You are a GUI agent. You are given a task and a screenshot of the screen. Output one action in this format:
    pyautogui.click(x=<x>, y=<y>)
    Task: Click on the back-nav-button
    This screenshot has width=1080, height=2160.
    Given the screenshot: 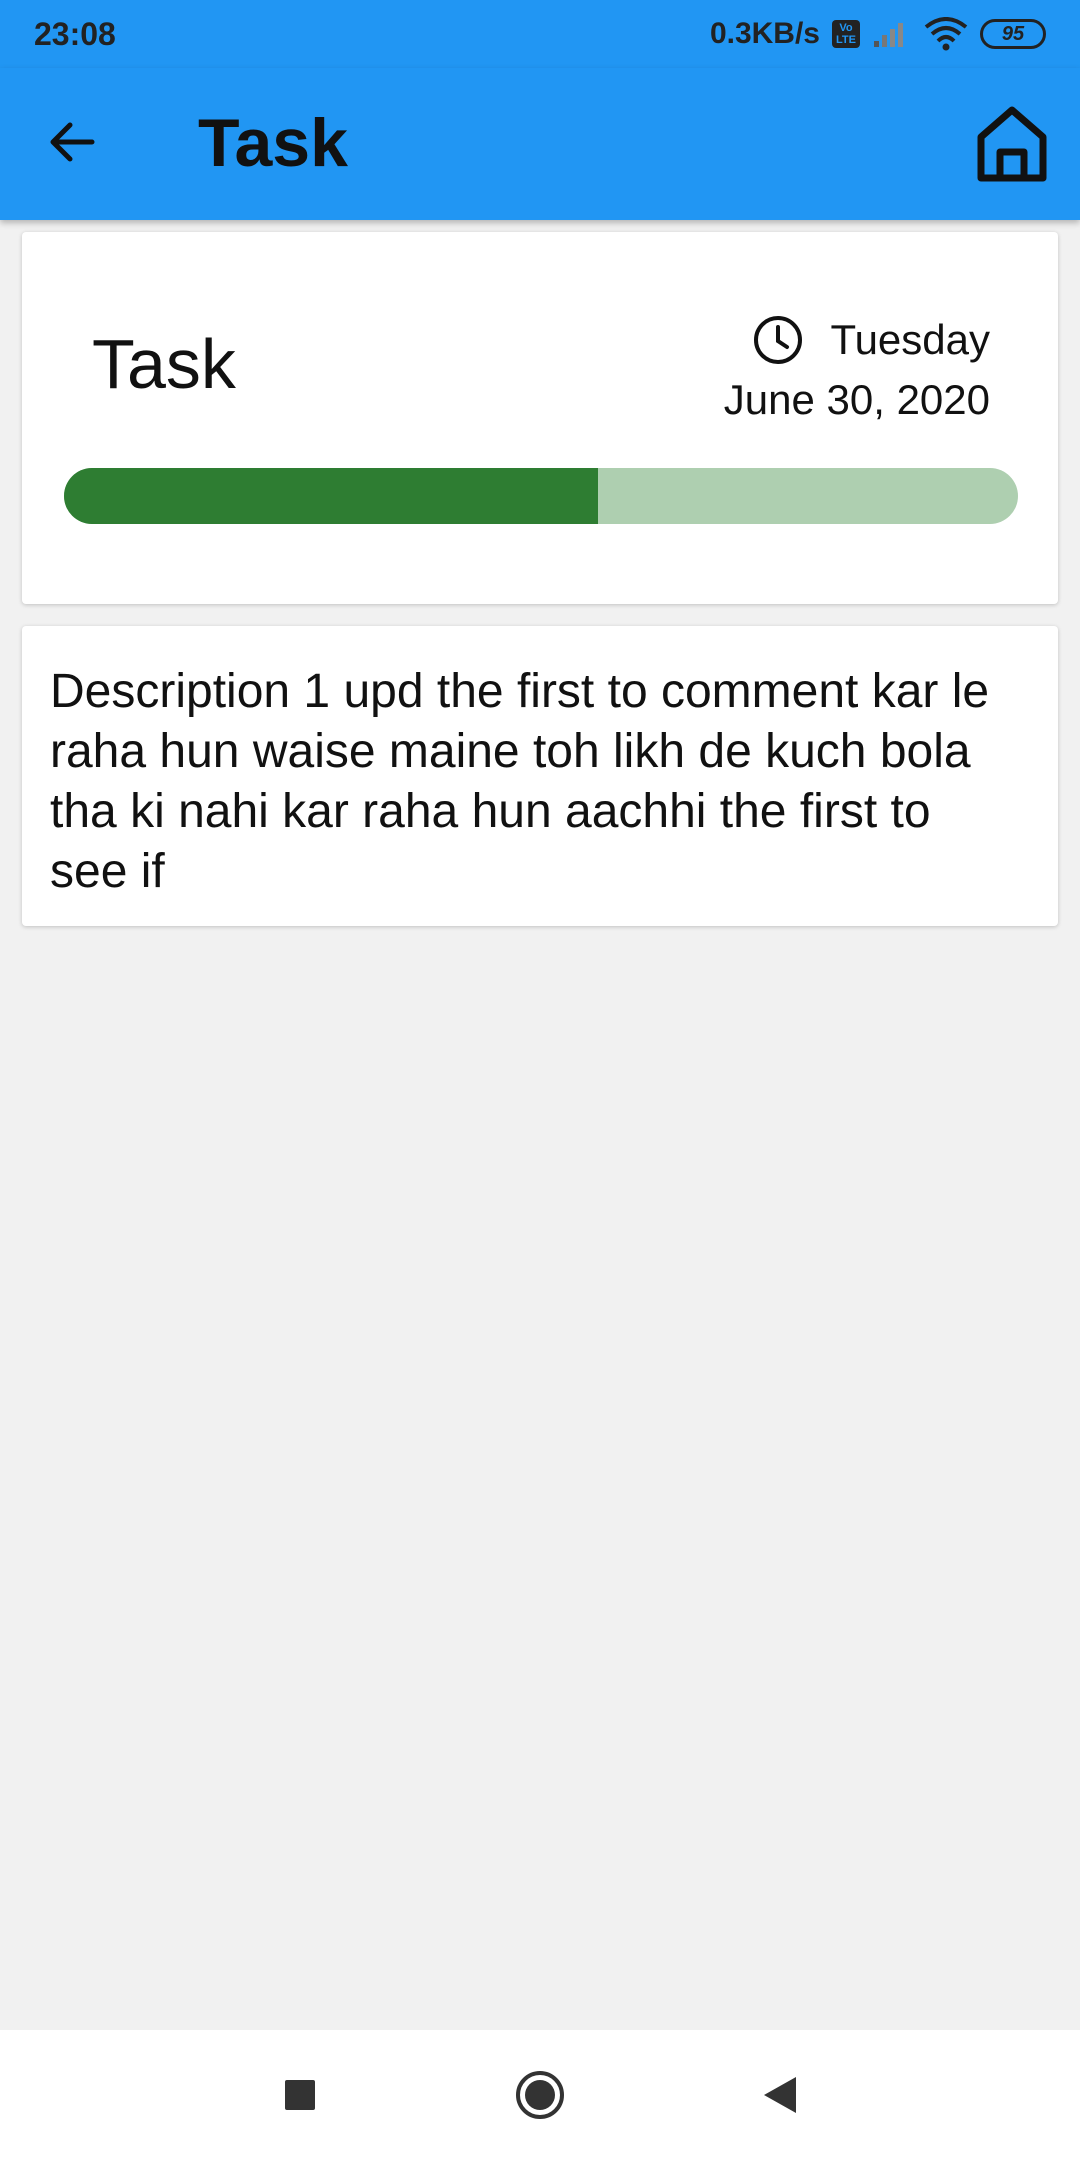 What is the action you would take?
    pyautogui.click(x=780, y=2095)
    